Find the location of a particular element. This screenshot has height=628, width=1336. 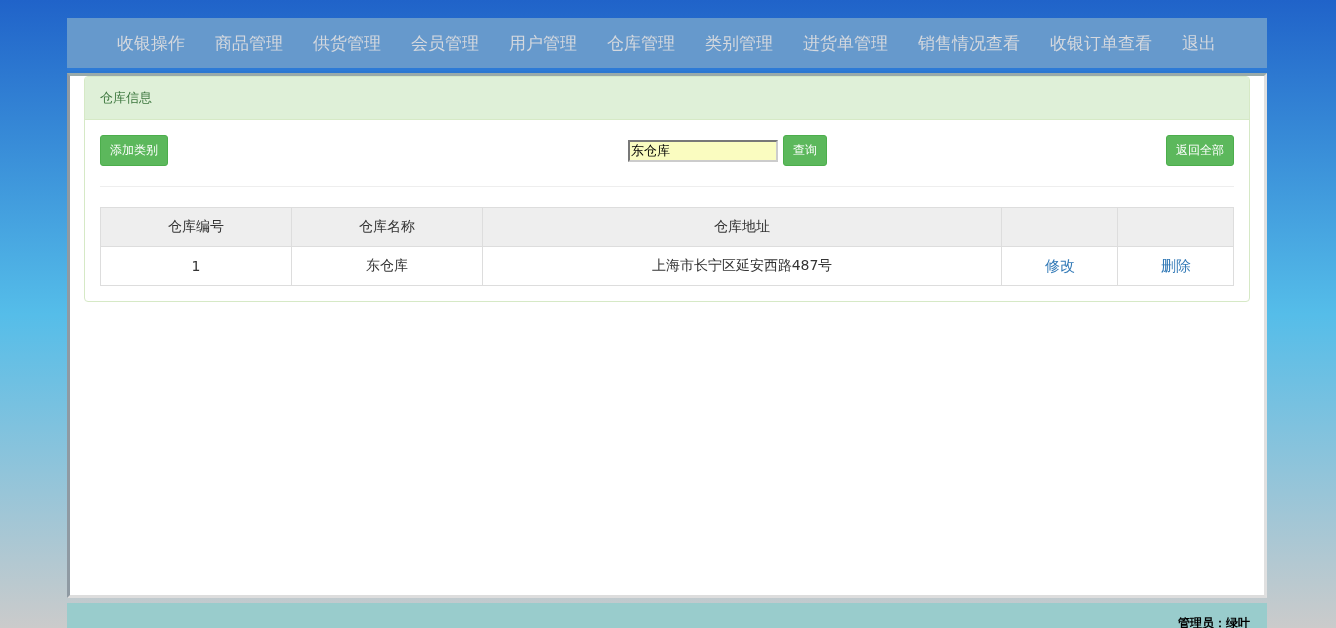

nav-link: 仓库管理 is located at coordinates (641, 43).